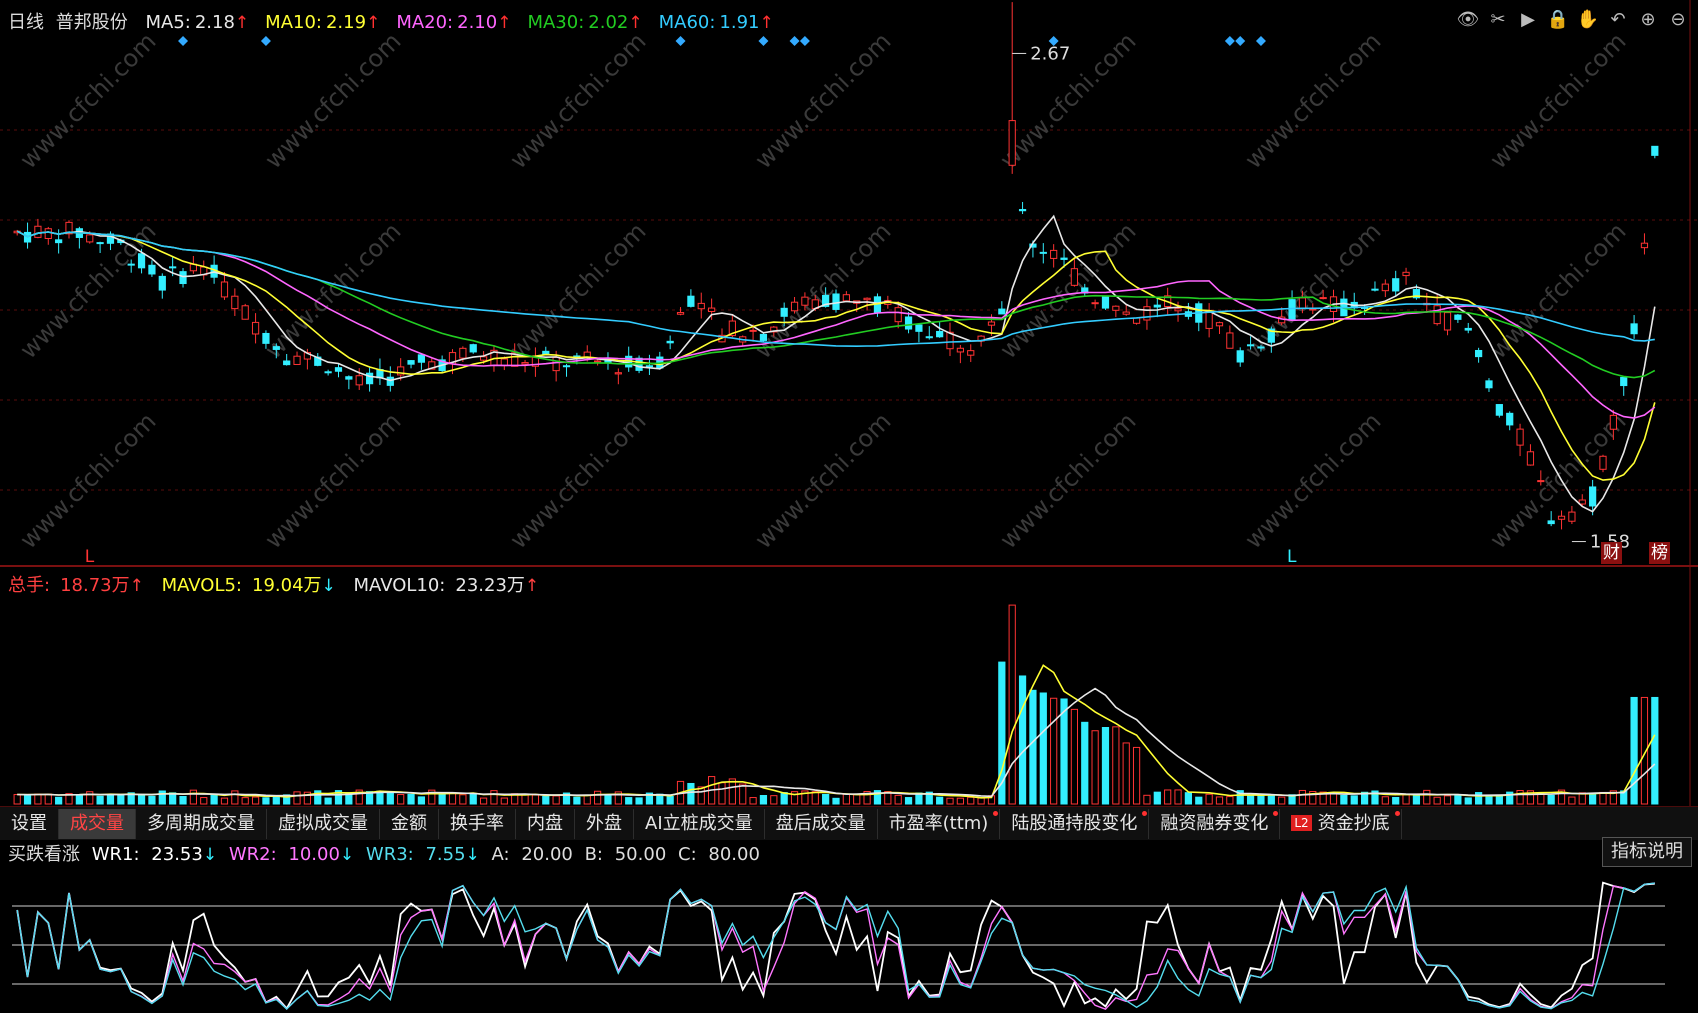  What do you see at coordinates (1075, 824) in the screenshot?
I see `tab-11: 陆股通持股变化` at bounding box center [1075, 824].